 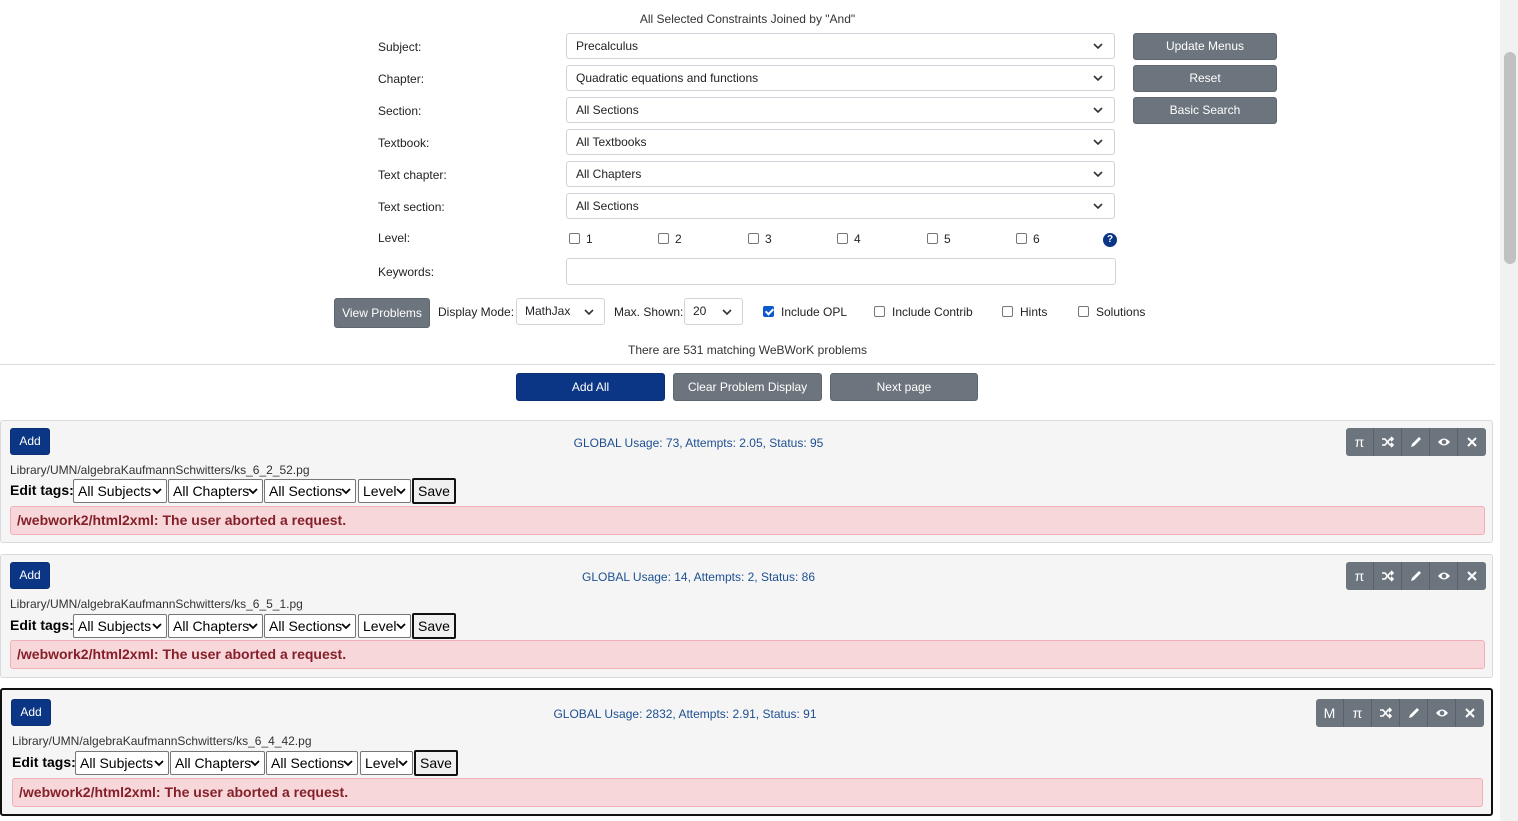 I want to click on section-label: Section:, so click(x=400, y=111).